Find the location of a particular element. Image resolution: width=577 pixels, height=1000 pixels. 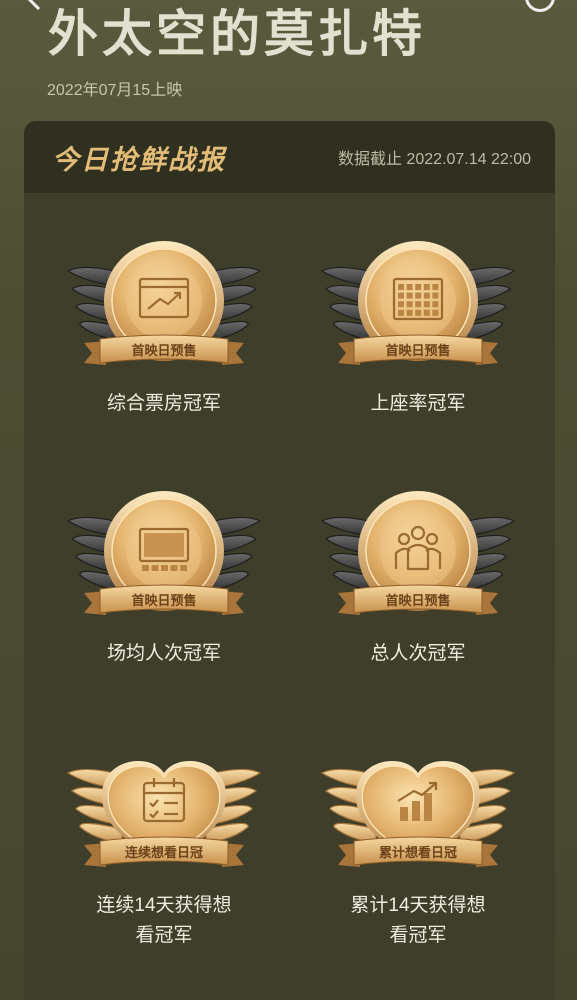

data-cutoff: 数据截止 2022.07.14 22:00 is located at coordinates (434, 159).